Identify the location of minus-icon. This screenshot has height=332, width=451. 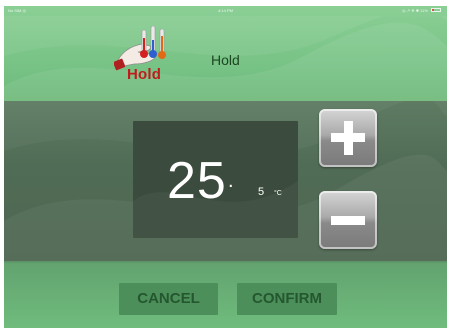
(348, 220).